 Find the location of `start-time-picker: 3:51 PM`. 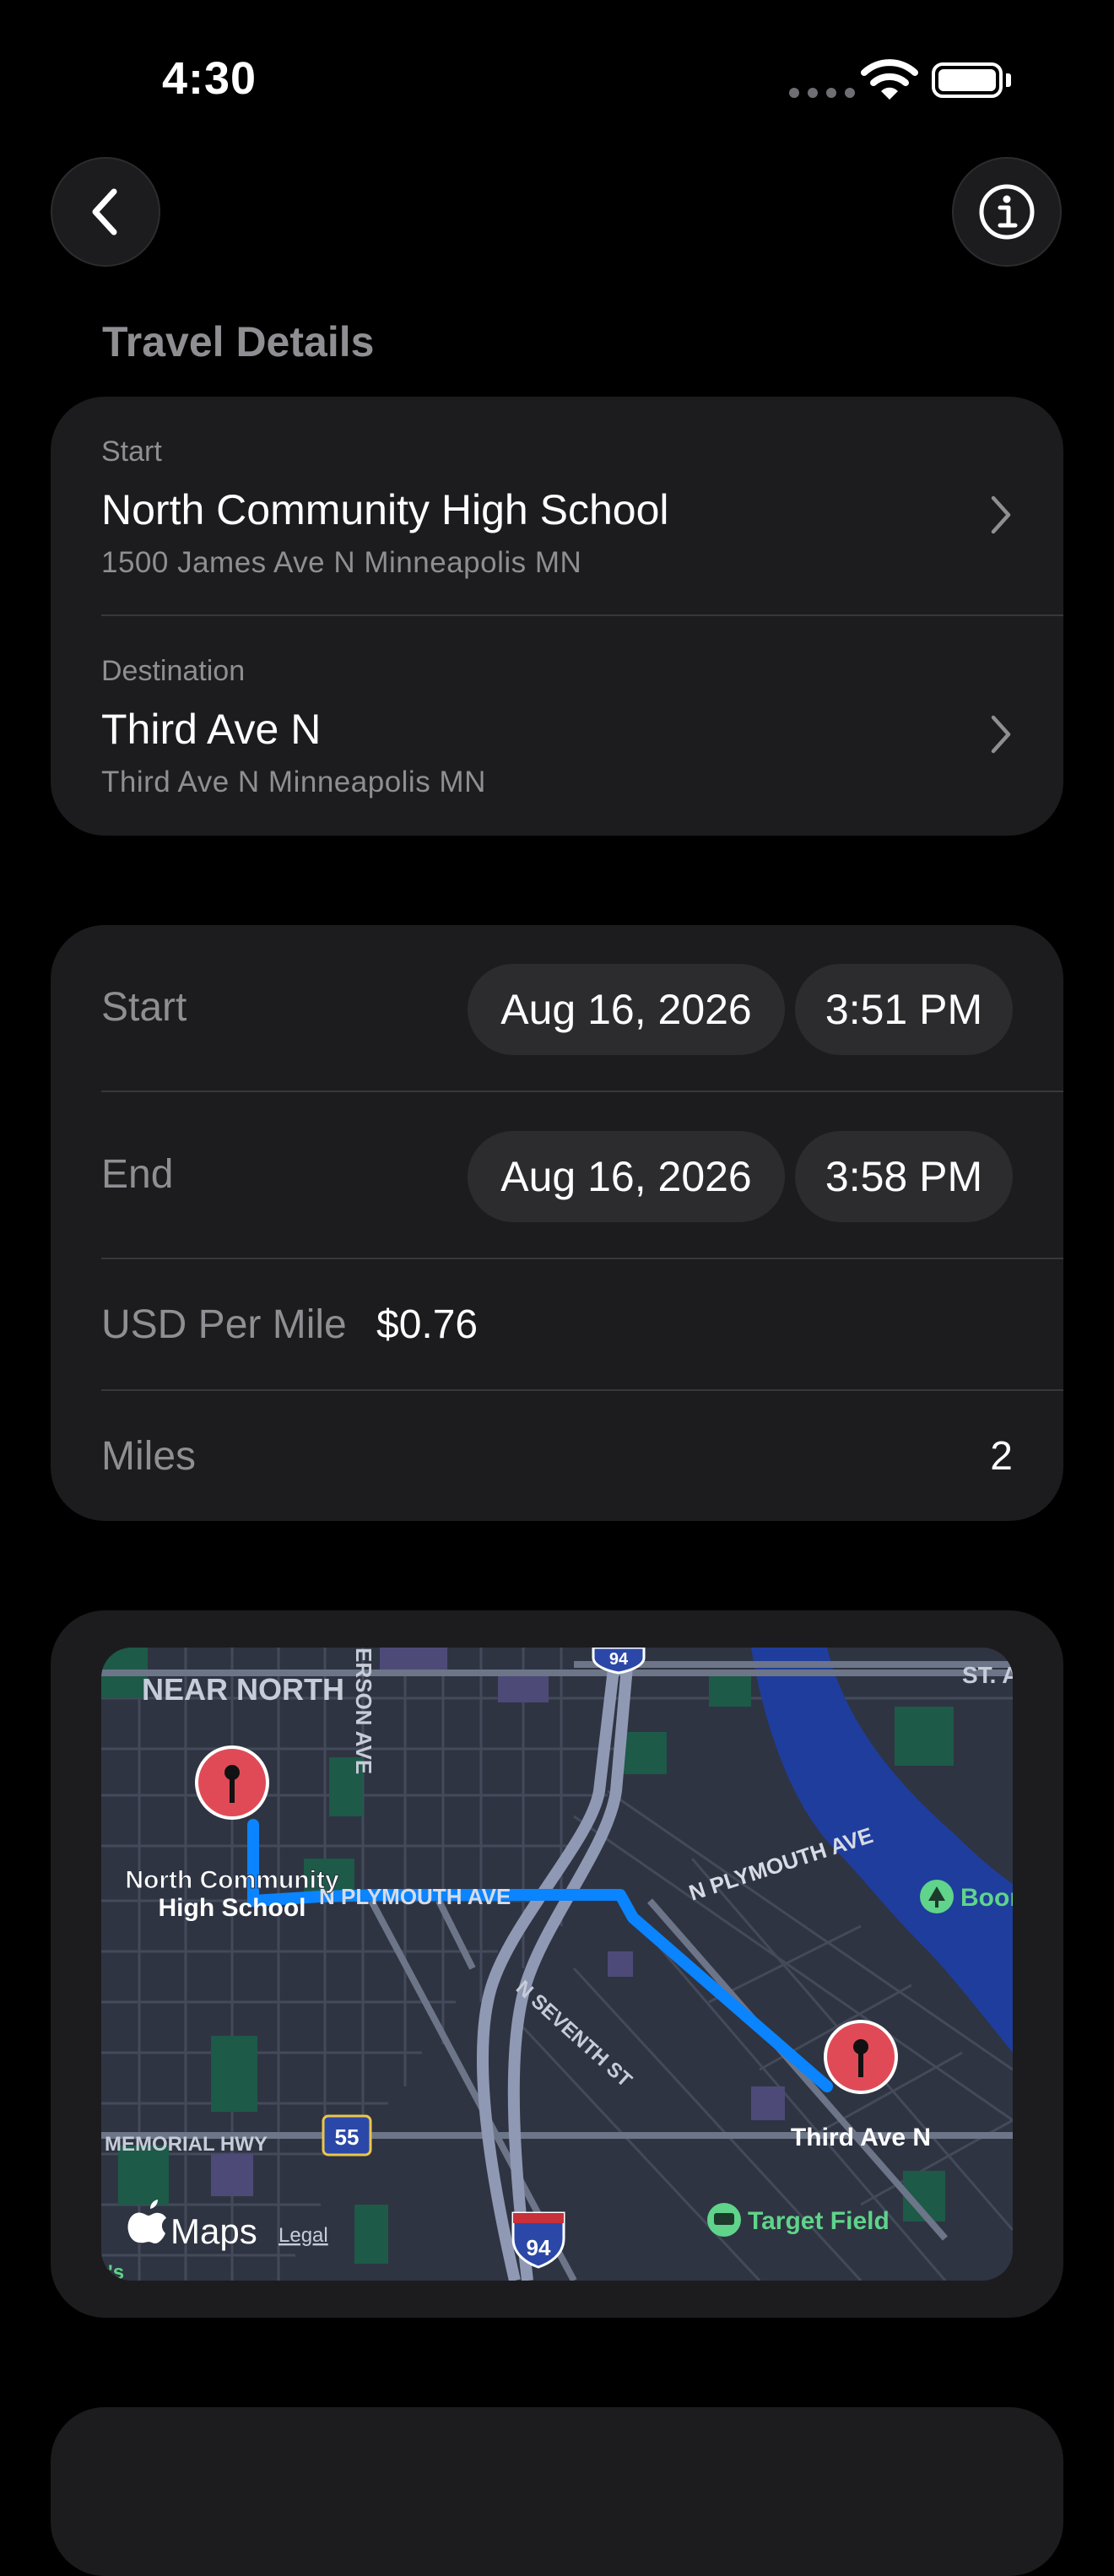

start-time-picker: 3:51 PM is located at coordinates (904, 1009).